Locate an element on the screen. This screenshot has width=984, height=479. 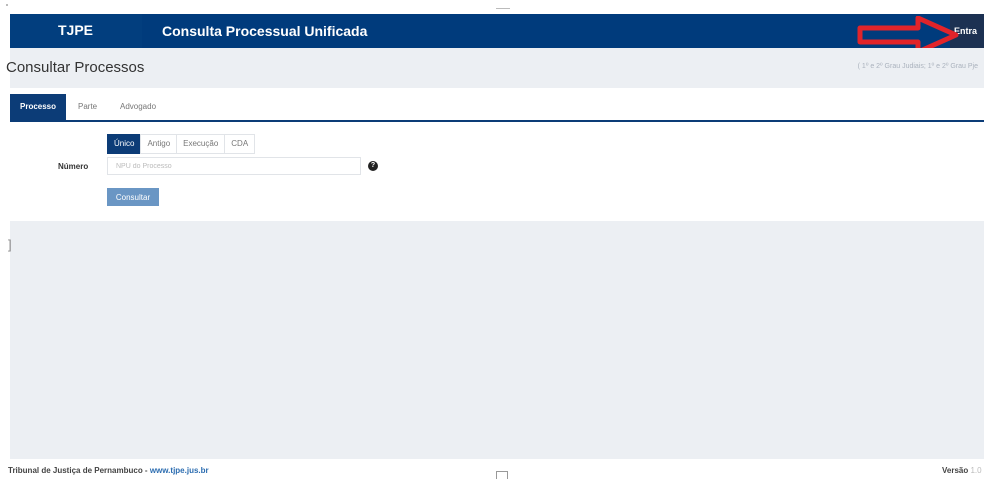
top-strip is located at coordinates (492, 7).